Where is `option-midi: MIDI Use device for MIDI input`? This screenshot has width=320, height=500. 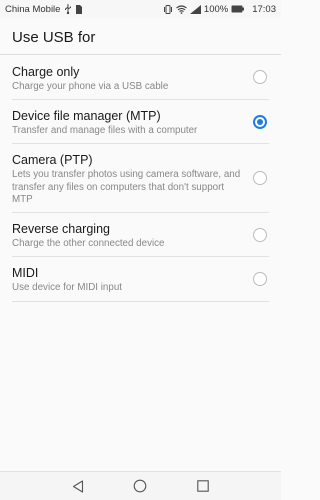
option-midi: MIDI Use device for MIDI input is located at coordinates (140, 279).